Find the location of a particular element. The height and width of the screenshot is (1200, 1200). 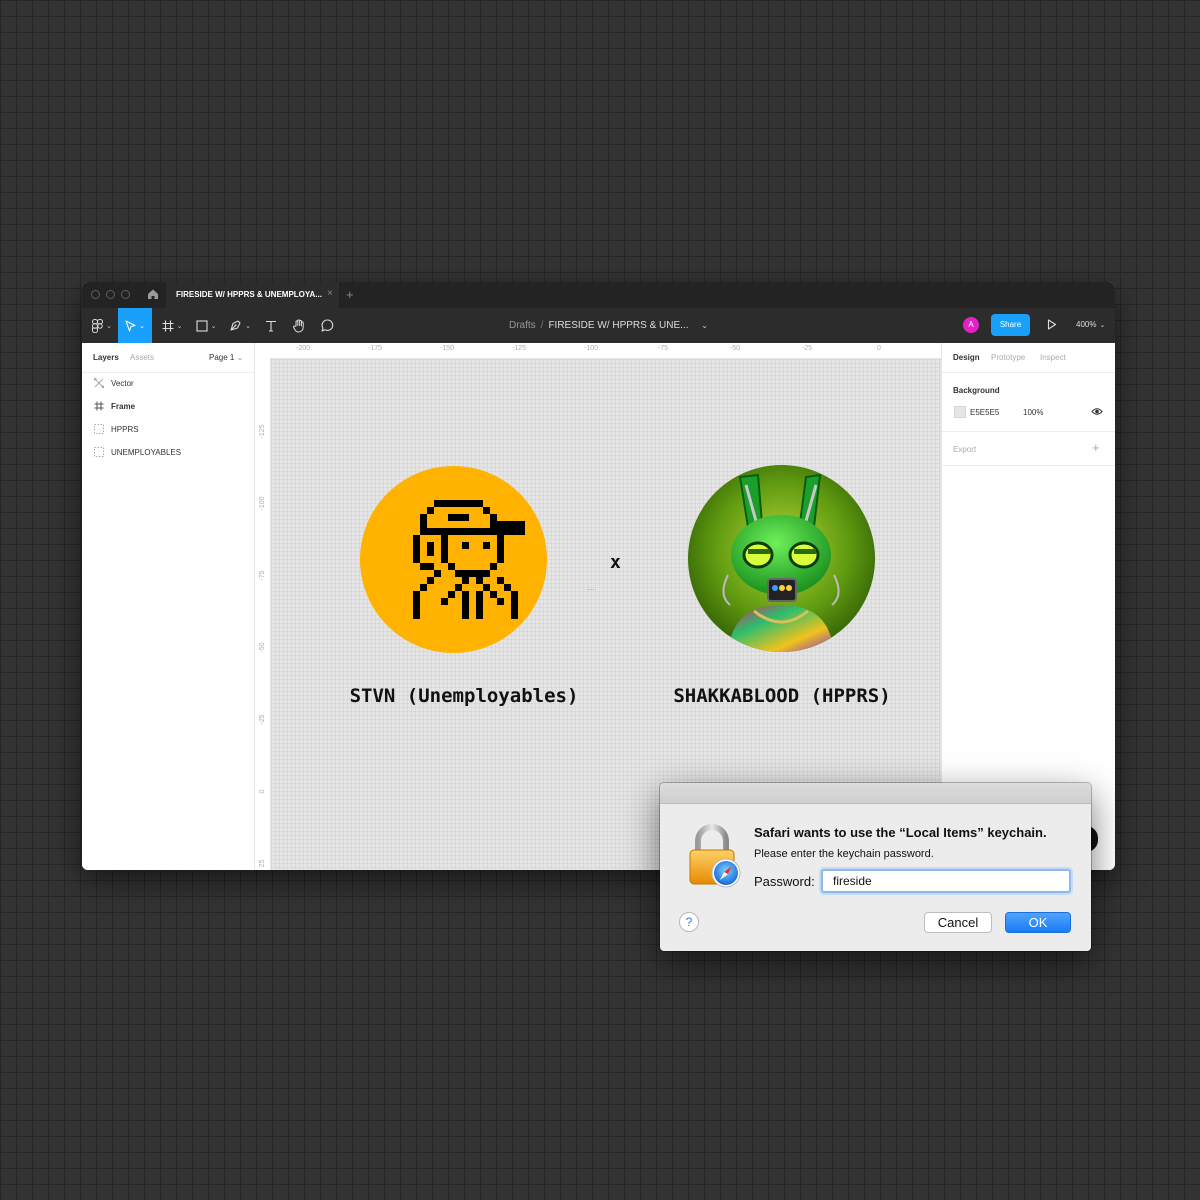

comment-bubble-icon is located at coordinates (326, 325).